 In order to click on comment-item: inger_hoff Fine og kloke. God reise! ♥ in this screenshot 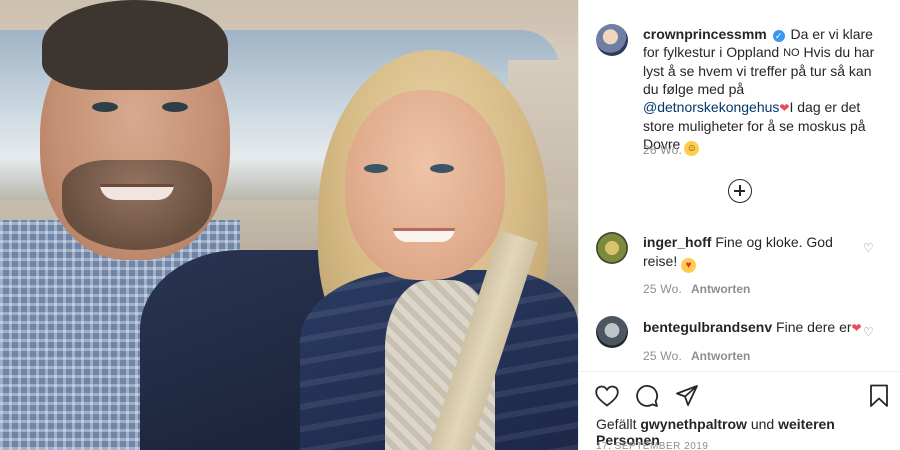, I will do `click(753, 253)`.